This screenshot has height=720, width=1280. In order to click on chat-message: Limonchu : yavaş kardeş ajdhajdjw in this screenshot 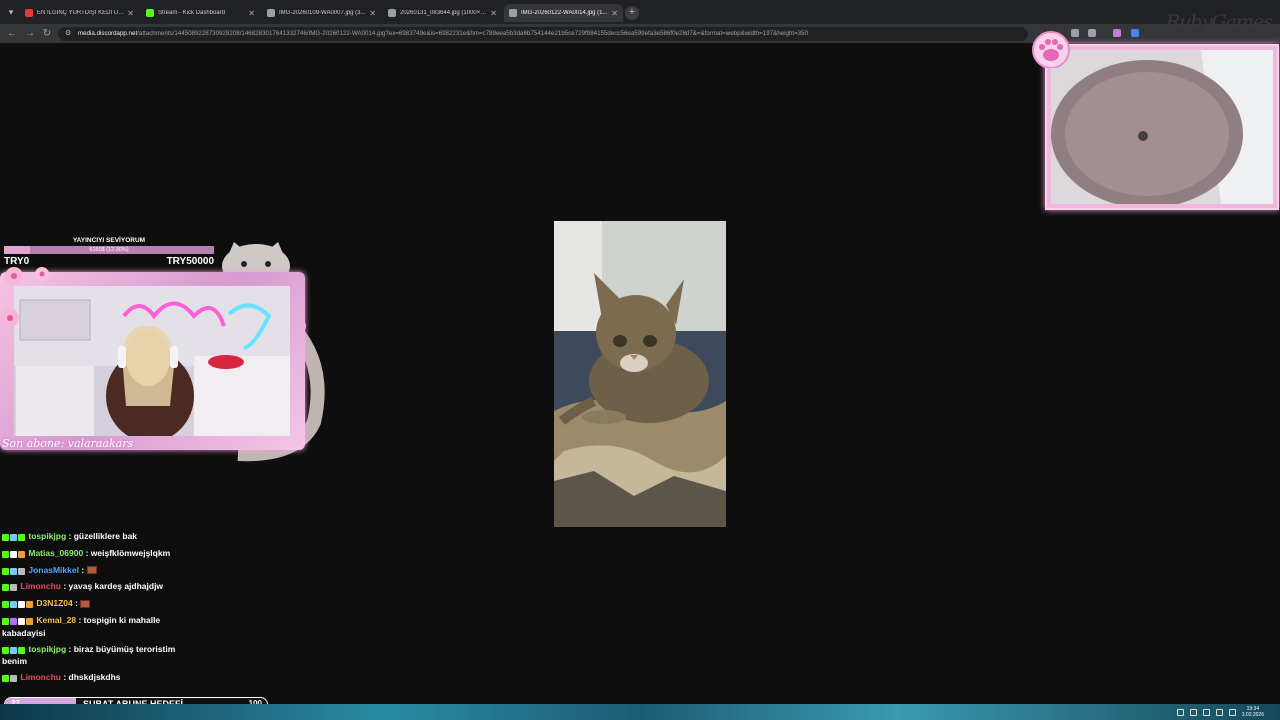, I will do `click(102, 586)`.